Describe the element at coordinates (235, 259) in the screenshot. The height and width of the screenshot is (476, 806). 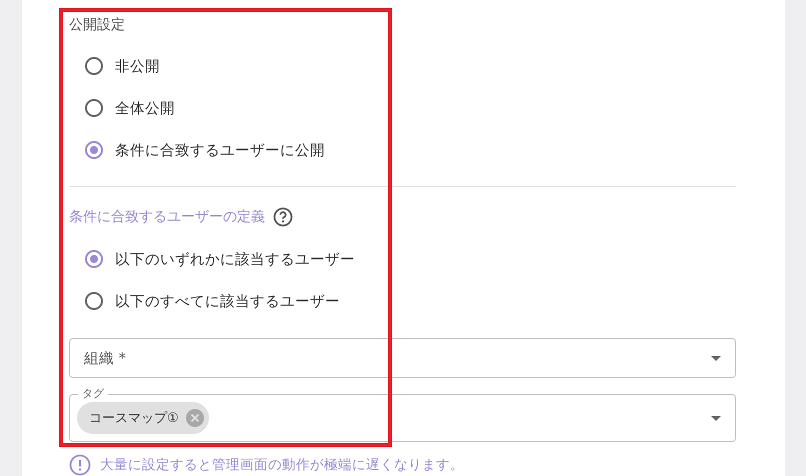
I see `option-label: 以下のいずれかに該当するユーザー` at that location.